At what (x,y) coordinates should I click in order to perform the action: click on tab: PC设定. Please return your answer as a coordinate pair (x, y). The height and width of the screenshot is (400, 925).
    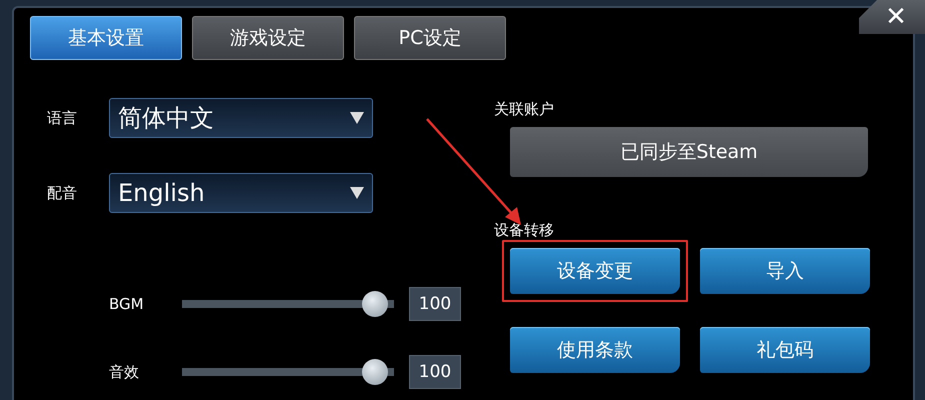
    Looking at the image, I should click on (430, 38).